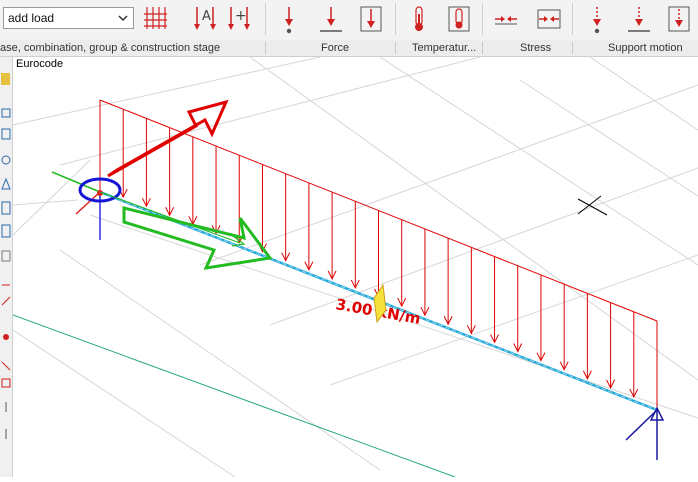 The height and width of the screenshot is (482, 698). I want to click on load-case-button: A, so click(205, 19).